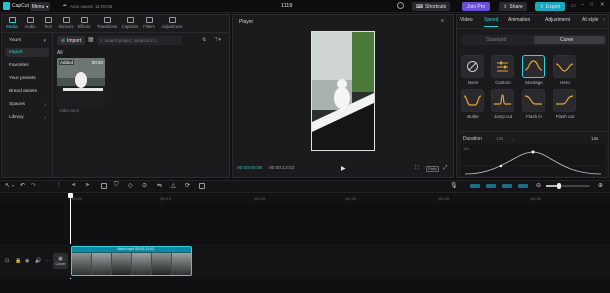 The width and height of the screenshot is (610, 293). What do you see at coordinates (564, 66) in the screenshot?
I see `curve-hero` at bounding box center [564, 66].